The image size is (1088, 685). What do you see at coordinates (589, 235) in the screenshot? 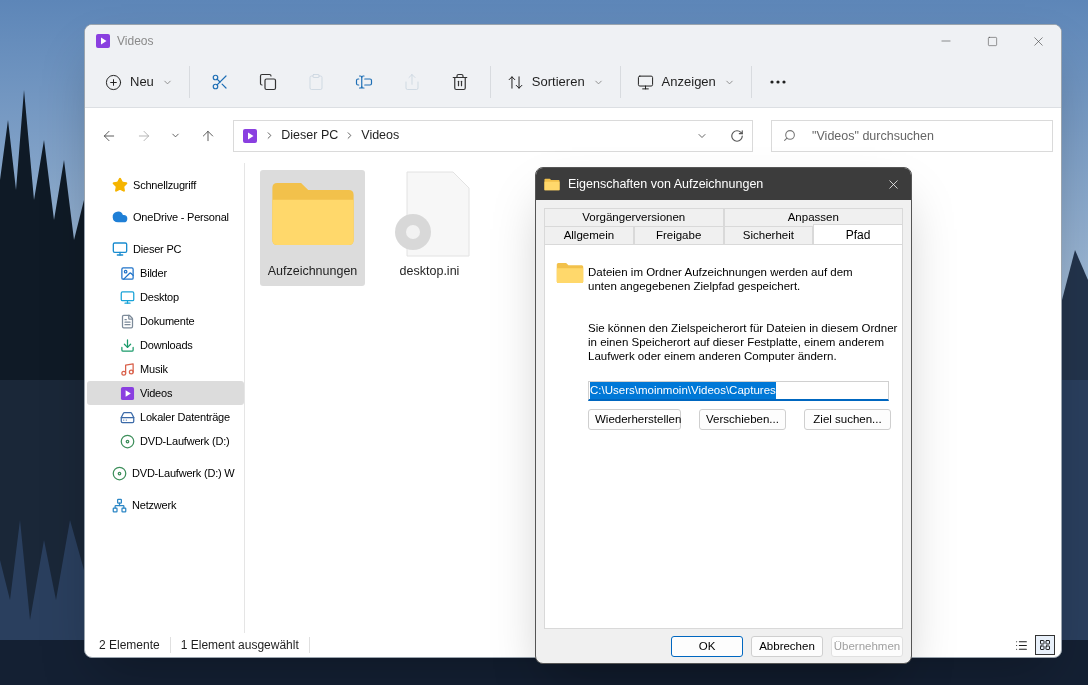
I see `dialog-tab: Allgemein` at bounding box center [589, 235].